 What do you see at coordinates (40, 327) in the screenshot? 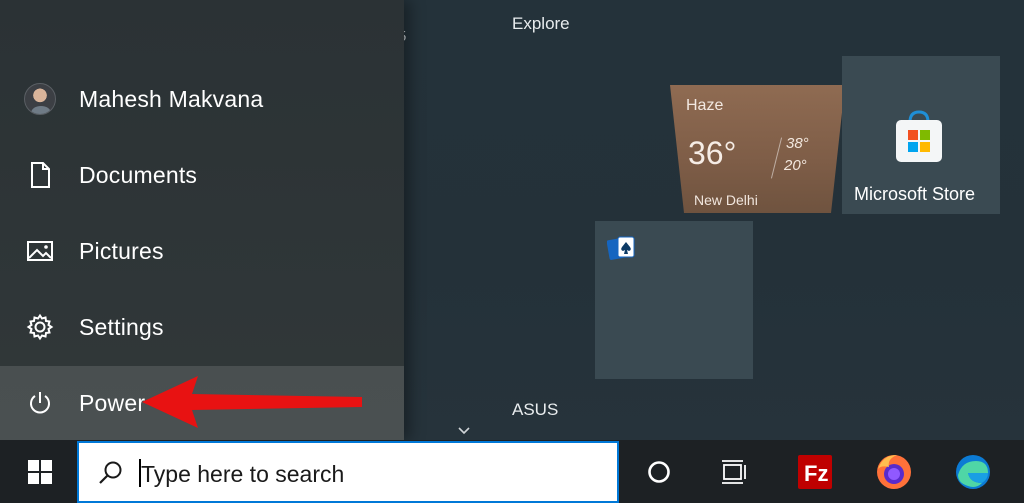
I see `gear-icon` at bounding box center [40, 327].